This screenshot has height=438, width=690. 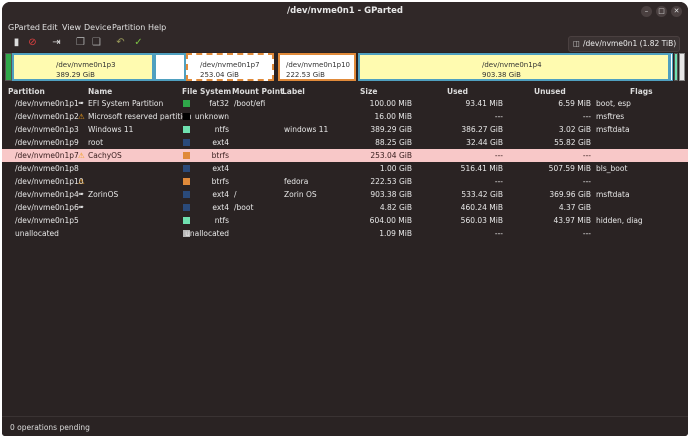 I want to click on flags-cell: hidden, diag, so click(x=619, y=220).